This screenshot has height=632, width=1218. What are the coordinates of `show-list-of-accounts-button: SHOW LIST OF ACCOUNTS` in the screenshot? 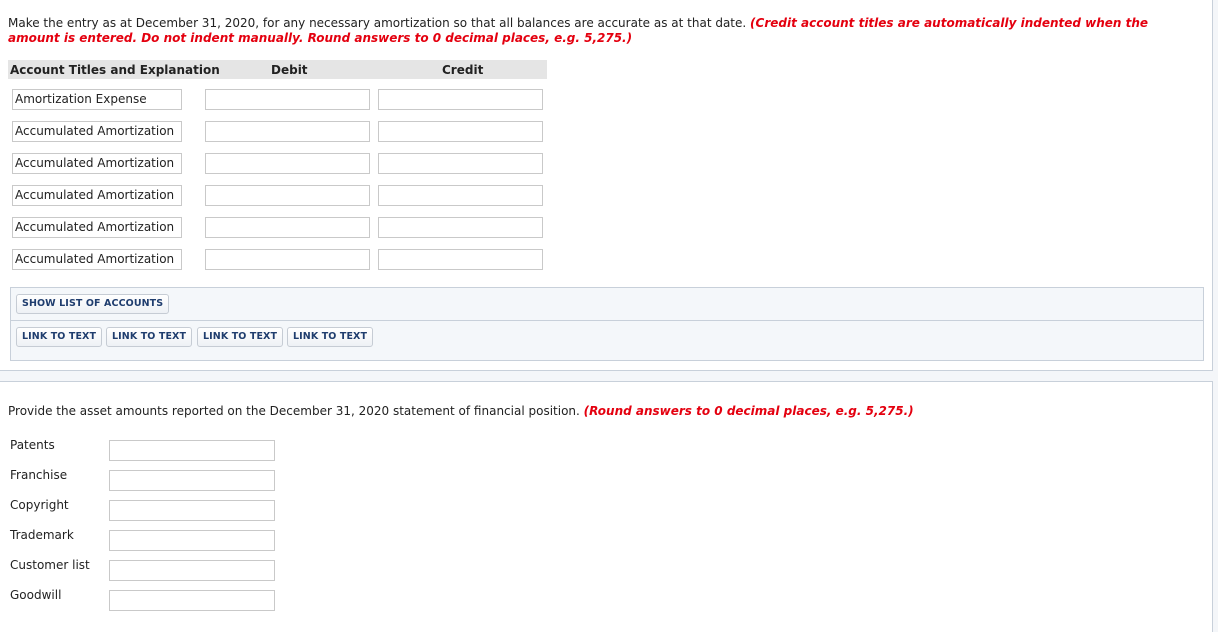 It's located at (93, 304).